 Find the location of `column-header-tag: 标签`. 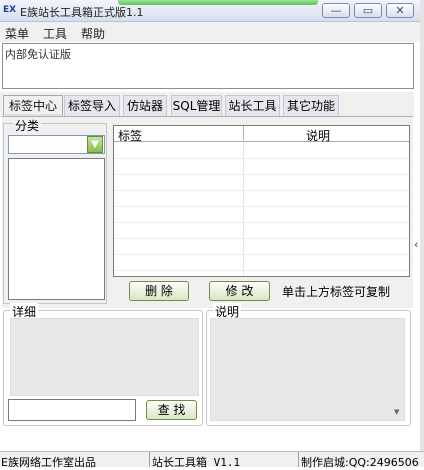

column-header-tag: 标签 is located at coordinates (130, 135).